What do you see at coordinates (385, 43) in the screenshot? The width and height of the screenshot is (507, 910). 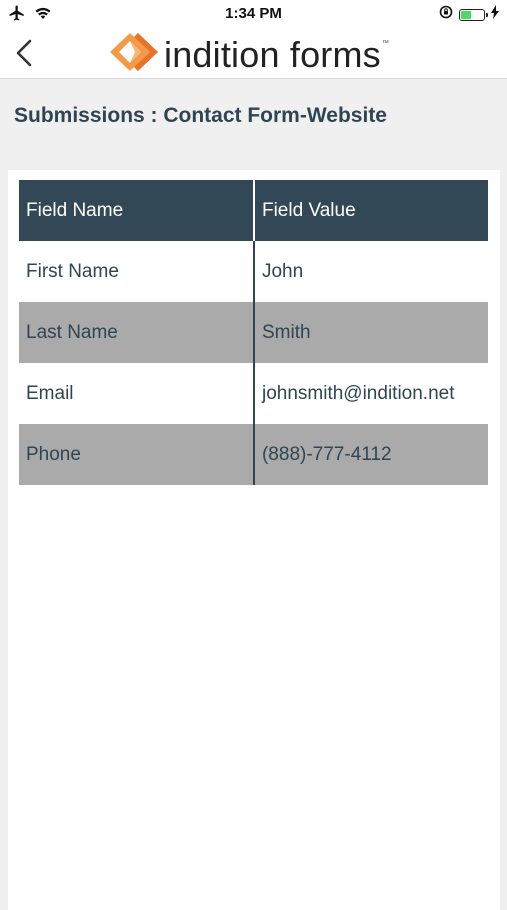 I see `brand-trademark: ™` at bounding box center [385, 43].